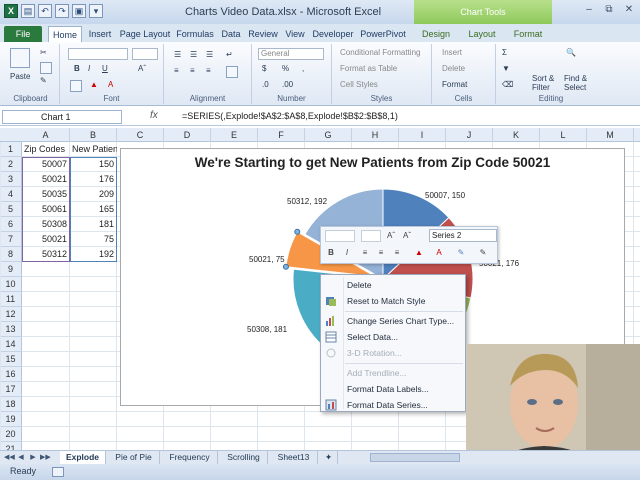 This screenshot has height=480, width=640. I want to click on font-name-select, so click(98, 54).